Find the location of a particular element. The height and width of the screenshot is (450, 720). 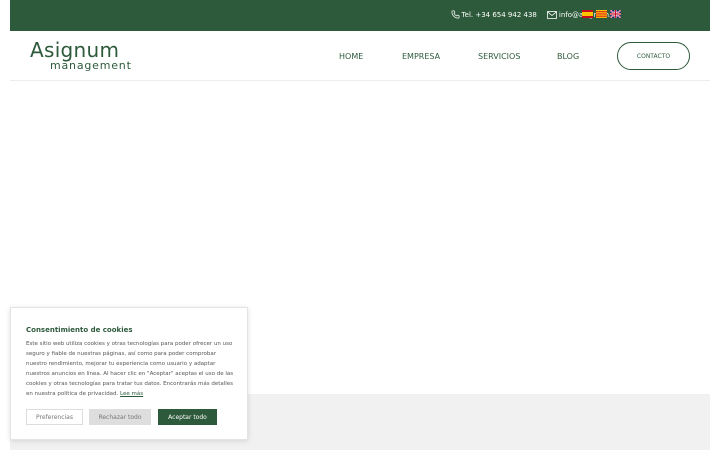

nav-servicios: SERVICIOS is located at coordinates (499, 56).